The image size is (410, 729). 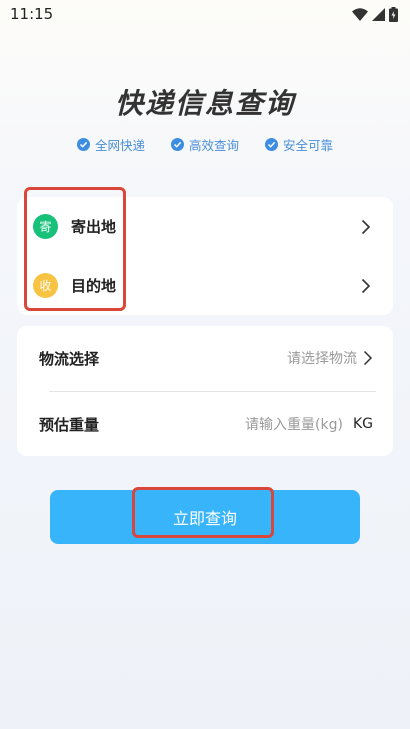 I want to click on query-button: 立即查询, so click(x=205, y=517).